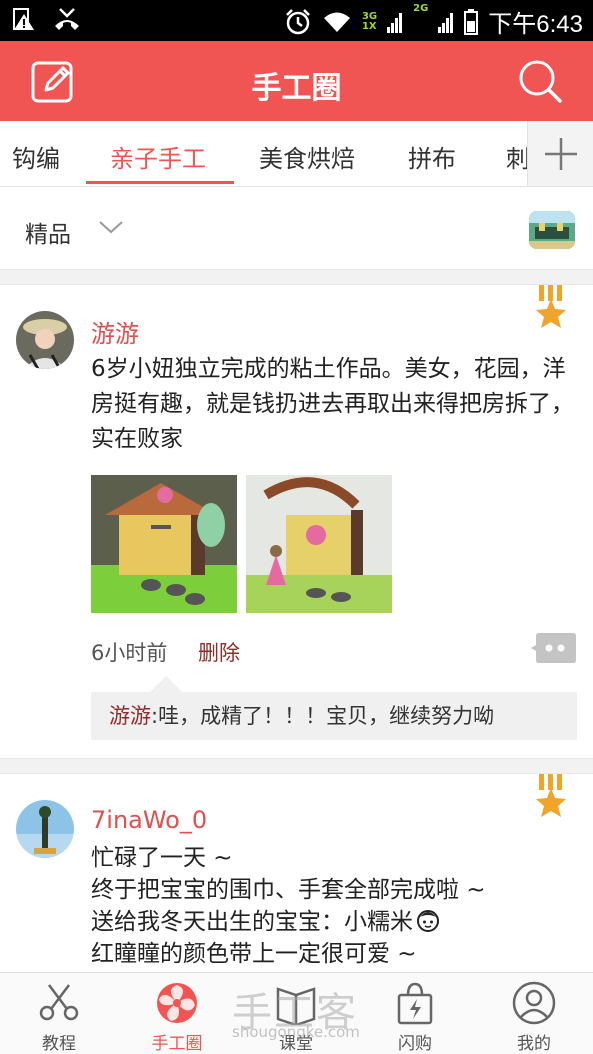  I want to click on nav-tutorials: 教程, so click(59, 1013).